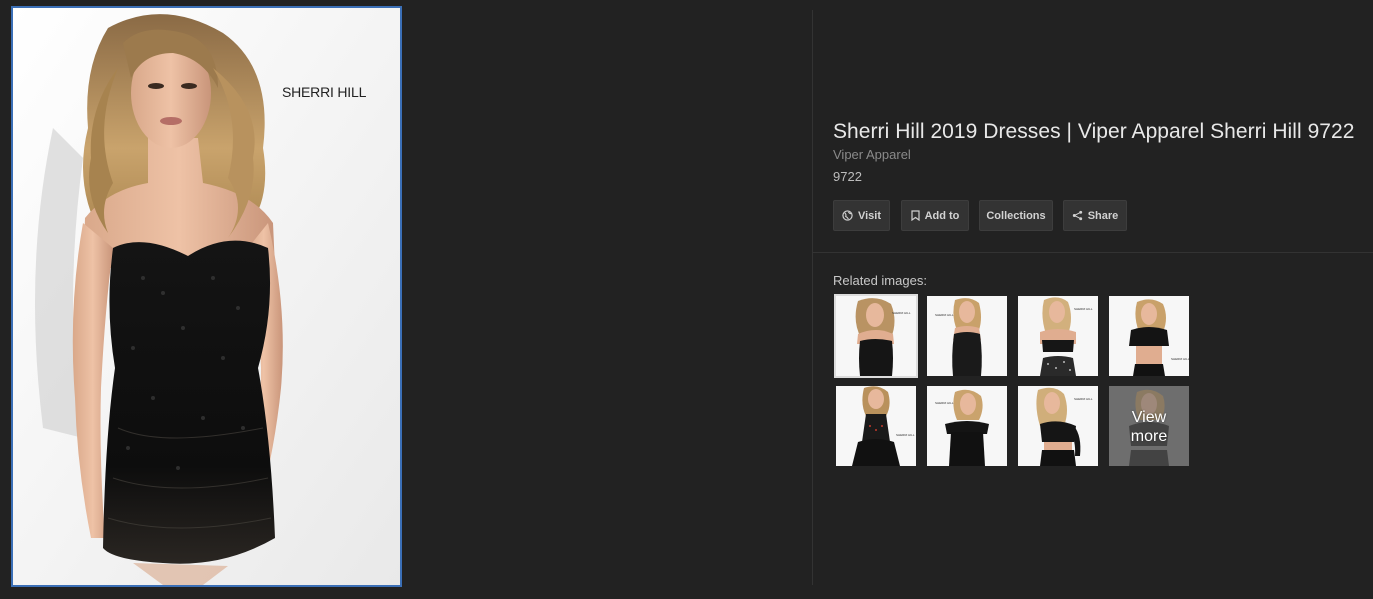 This screenshot has height=599, width=1373. I want to click on view-more-button: View more, so click(1149, 426).